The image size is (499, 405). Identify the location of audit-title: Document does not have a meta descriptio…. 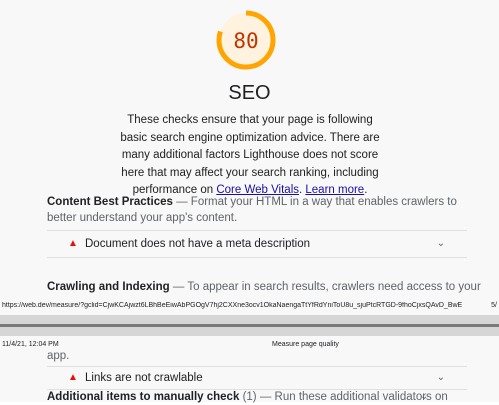
(198, 244).